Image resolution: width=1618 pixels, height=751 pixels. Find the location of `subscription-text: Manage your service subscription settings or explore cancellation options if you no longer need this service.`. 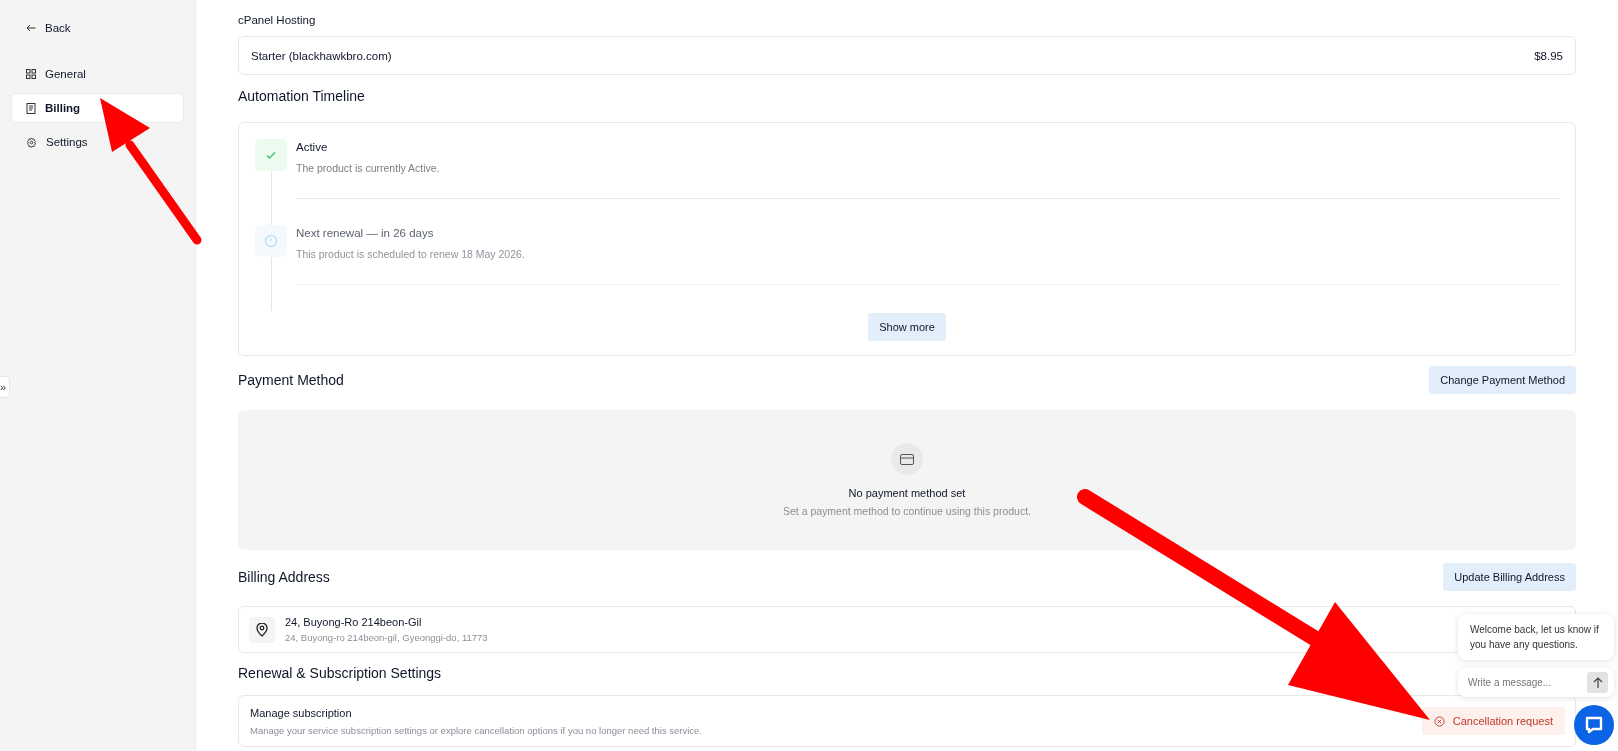

subscription-text: Manage your service subscription settings or explore cancellation options if you no longer need this service. is located at coordinates (476, 730).